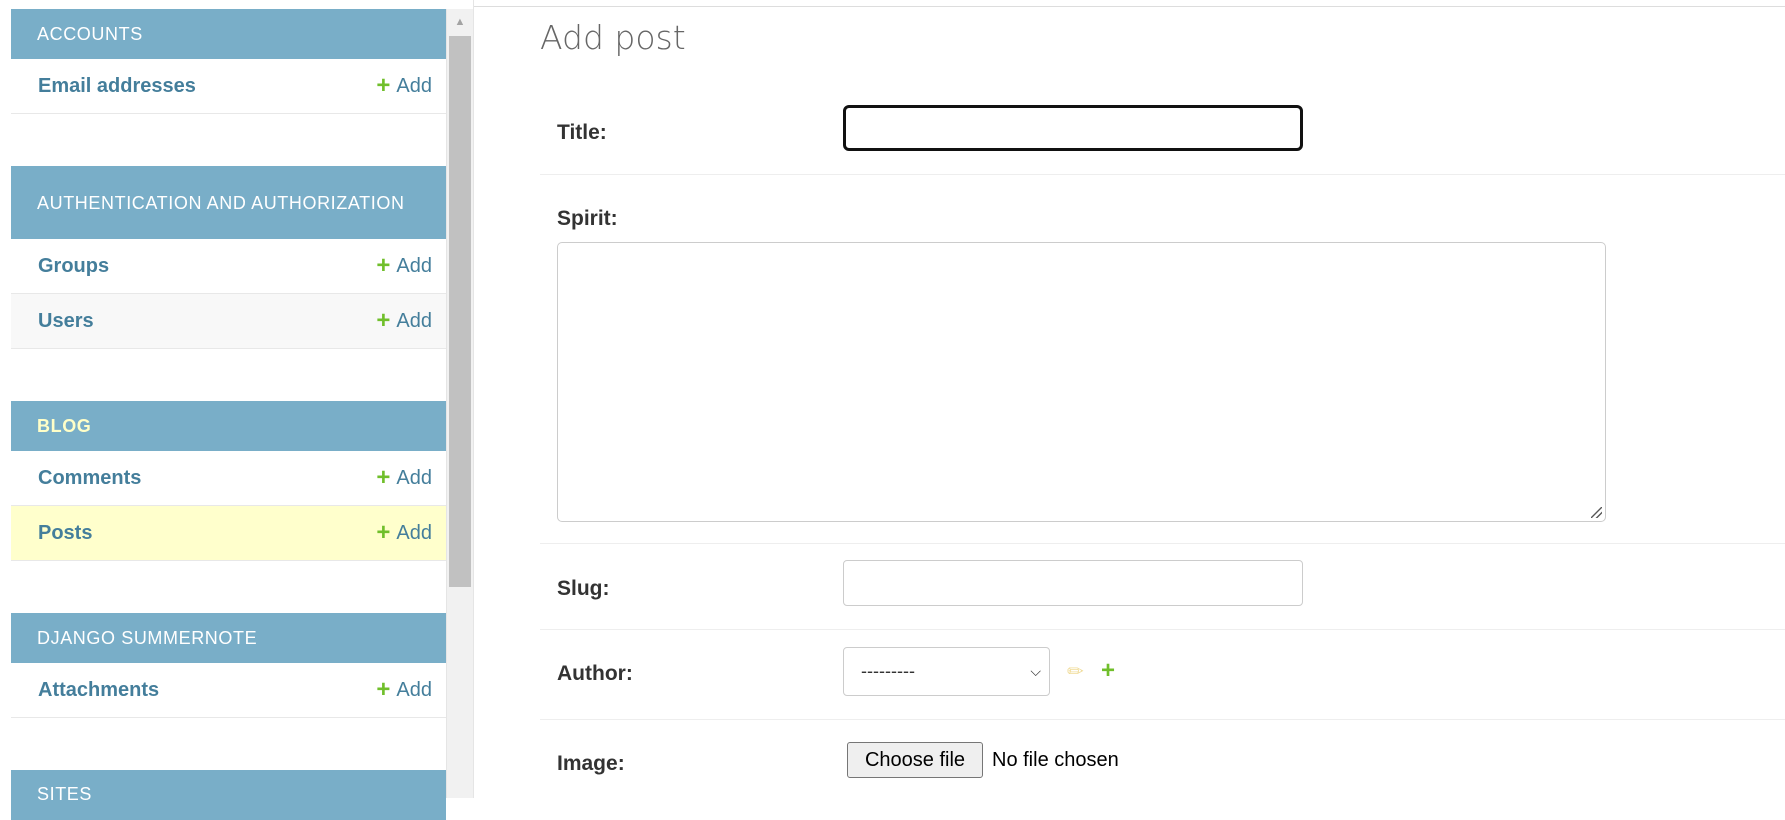 The width and height of the screenshot is (1785, 820). Describe the element at coordinates (64, 426) in the screenshot. I see `section-link-blog: Blog` at that location.